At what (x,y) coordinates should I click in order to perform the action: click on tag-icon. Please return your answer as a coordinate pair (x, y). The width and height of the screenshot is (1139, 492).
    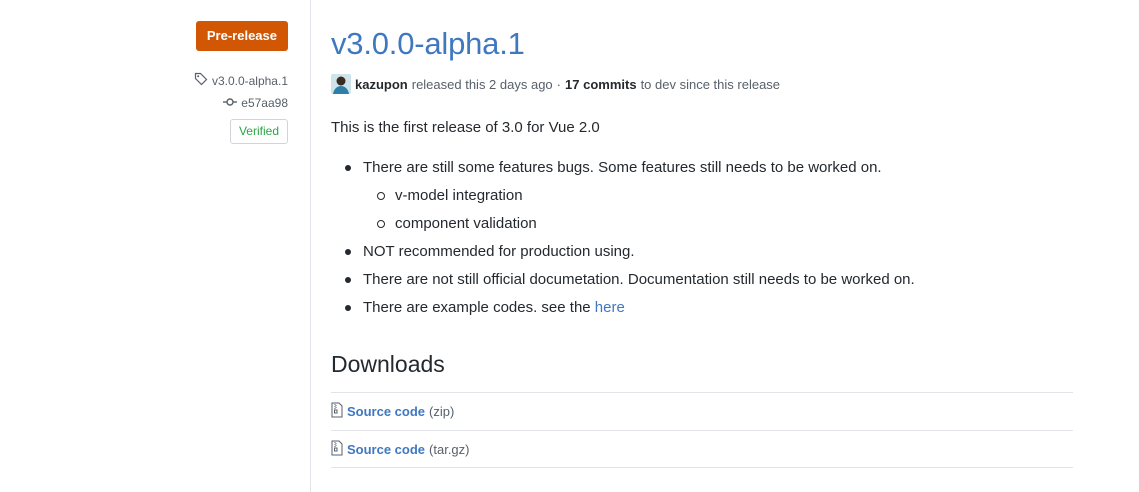
    Looking at the image, I should click on (203, 80).